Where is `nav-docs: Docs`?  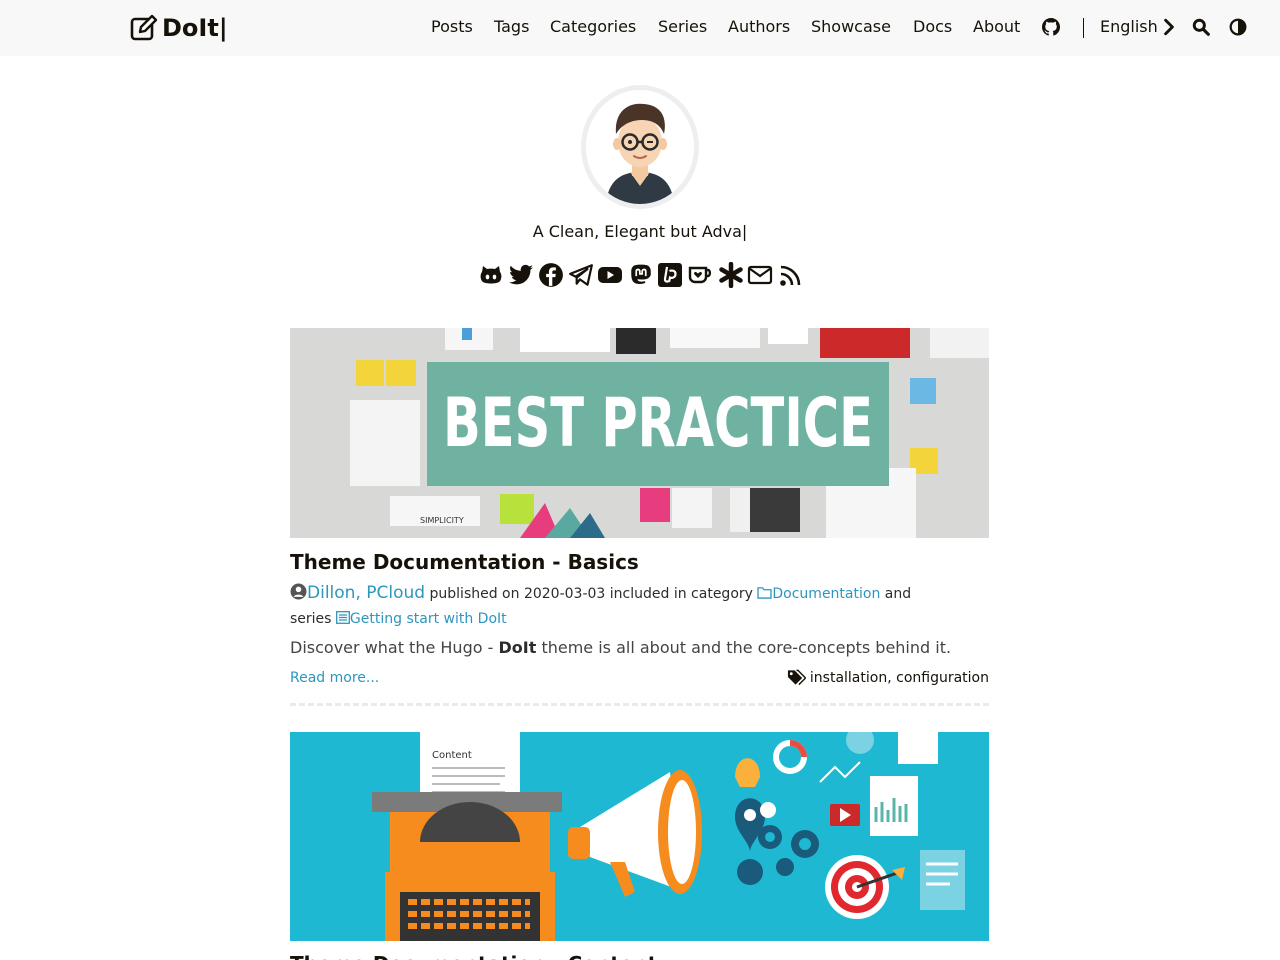
nav-docs: Docs is located at coordinates (932, 26).